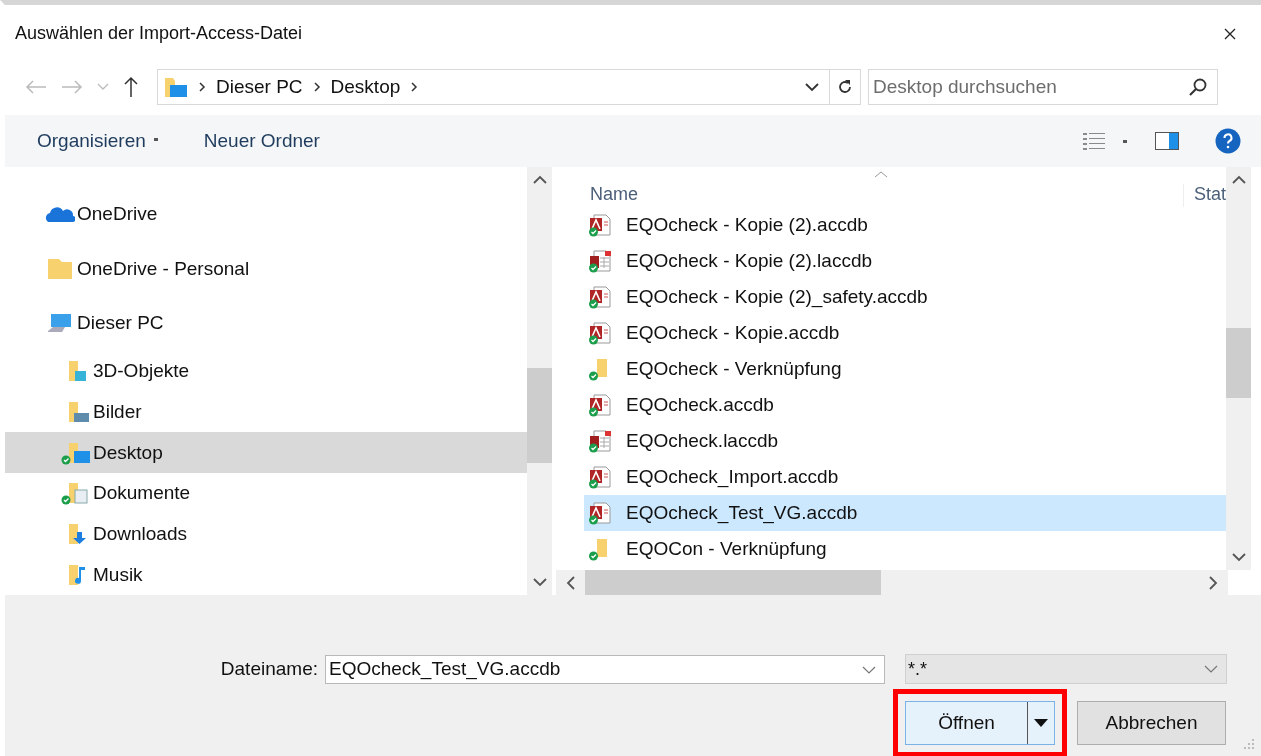 Image resolution: width=1261 pixels, height=756 pixels. I want to click on file-row: EQOCon - Verknüpfung, so click(891, 549).